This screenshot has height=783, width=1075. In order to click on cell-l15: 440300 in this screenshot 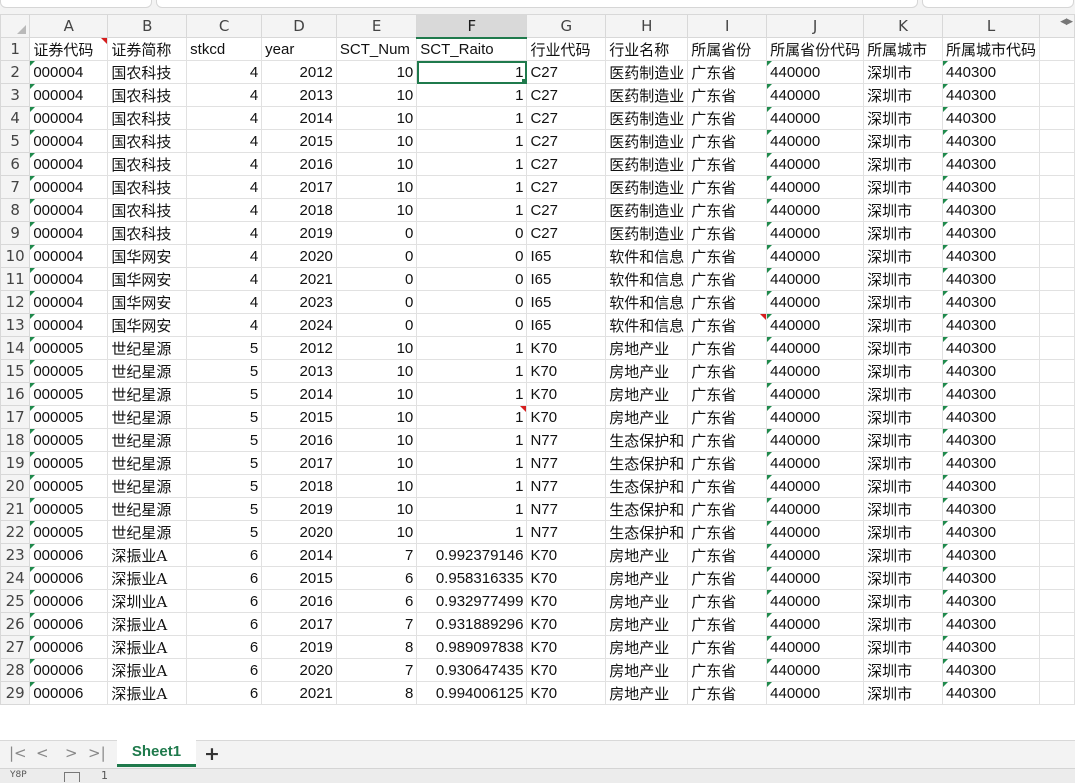, I will do `click(991, 371)`.